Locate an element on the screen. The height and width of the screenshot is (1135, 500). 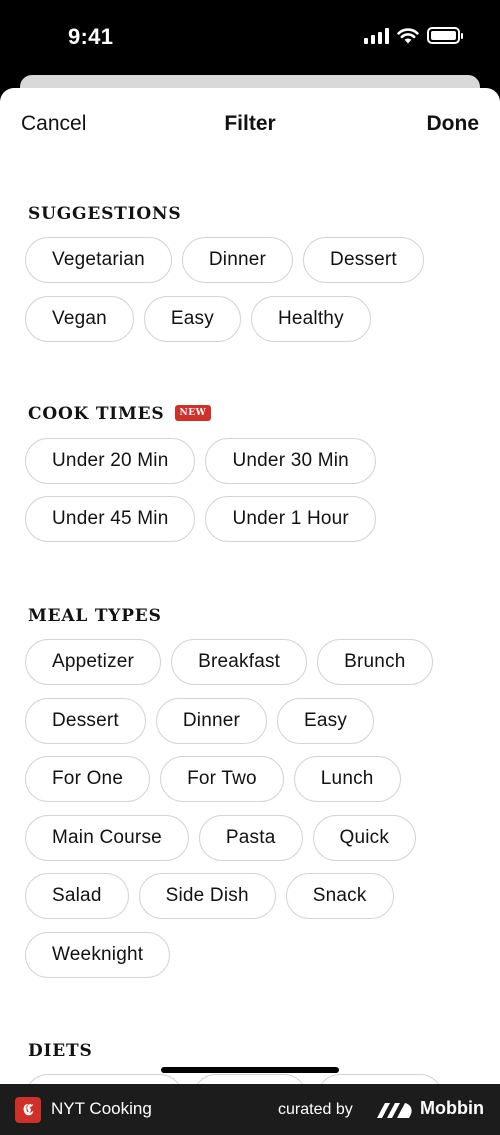
status-time: 9:41 is located at coordinates (91, 36).